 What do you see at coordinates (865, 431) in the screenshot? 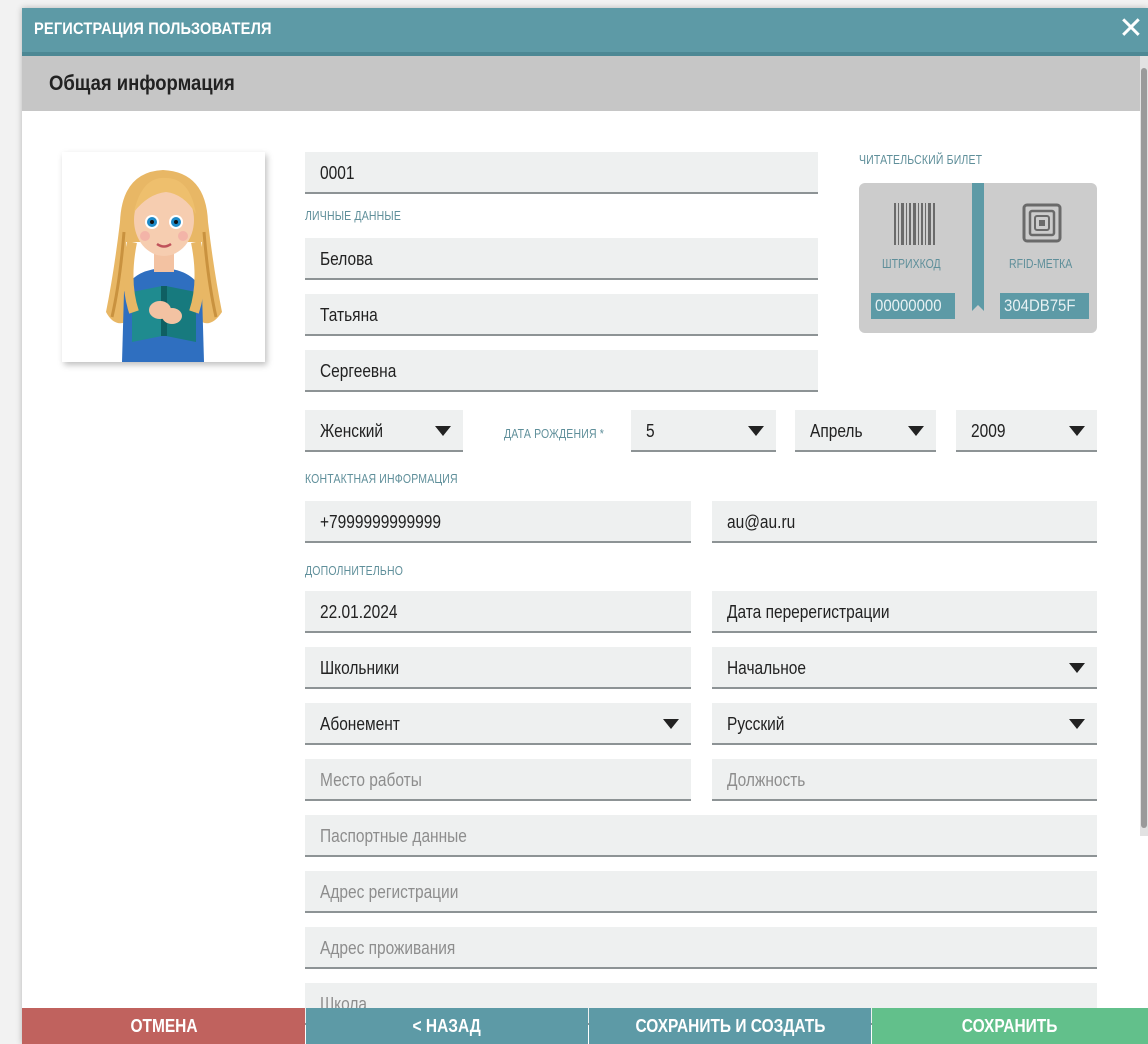
I see `birth-month-select: Апрель` at bounding box center [865, 431].